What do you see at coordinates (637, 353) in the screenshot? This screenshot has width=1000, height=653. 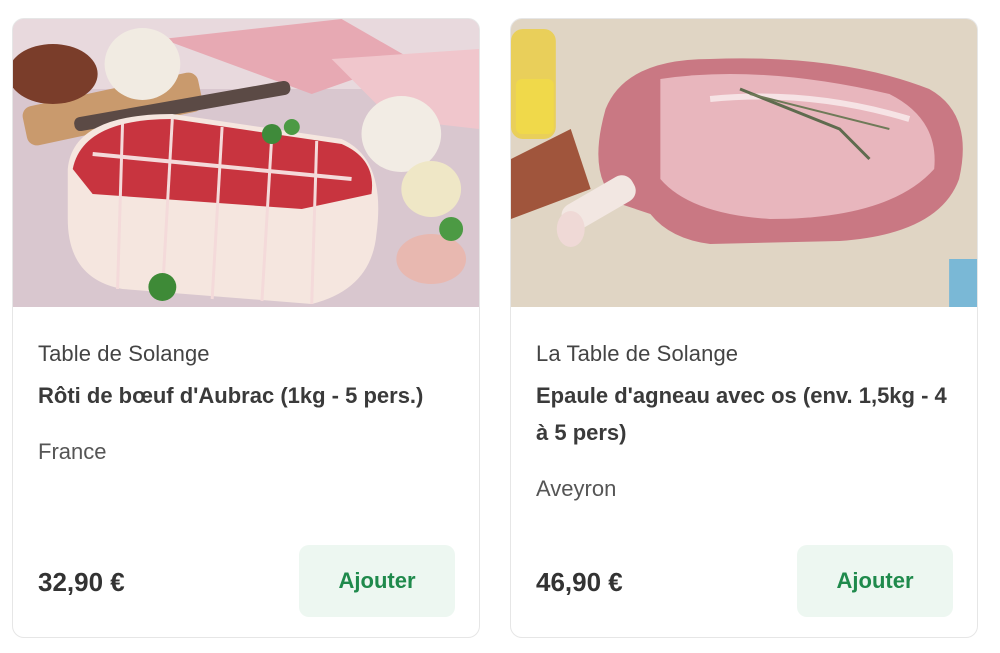 I see `seller-name: La Table de Solange` at bounding box center [637, 353].